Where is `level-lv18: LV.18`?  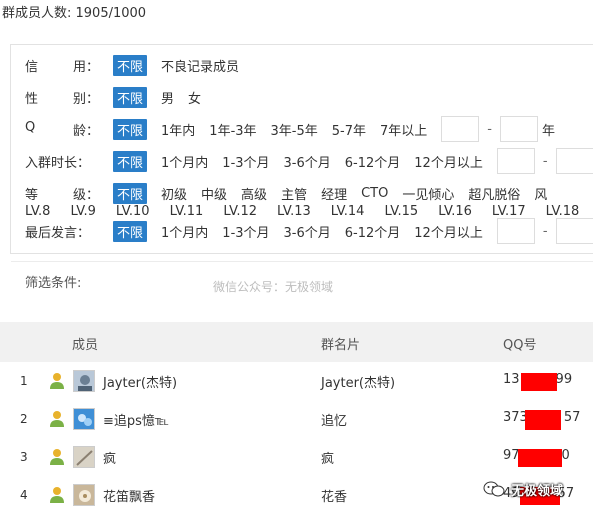 level-lv18: LV.18 is located at coordinates (563, 211).